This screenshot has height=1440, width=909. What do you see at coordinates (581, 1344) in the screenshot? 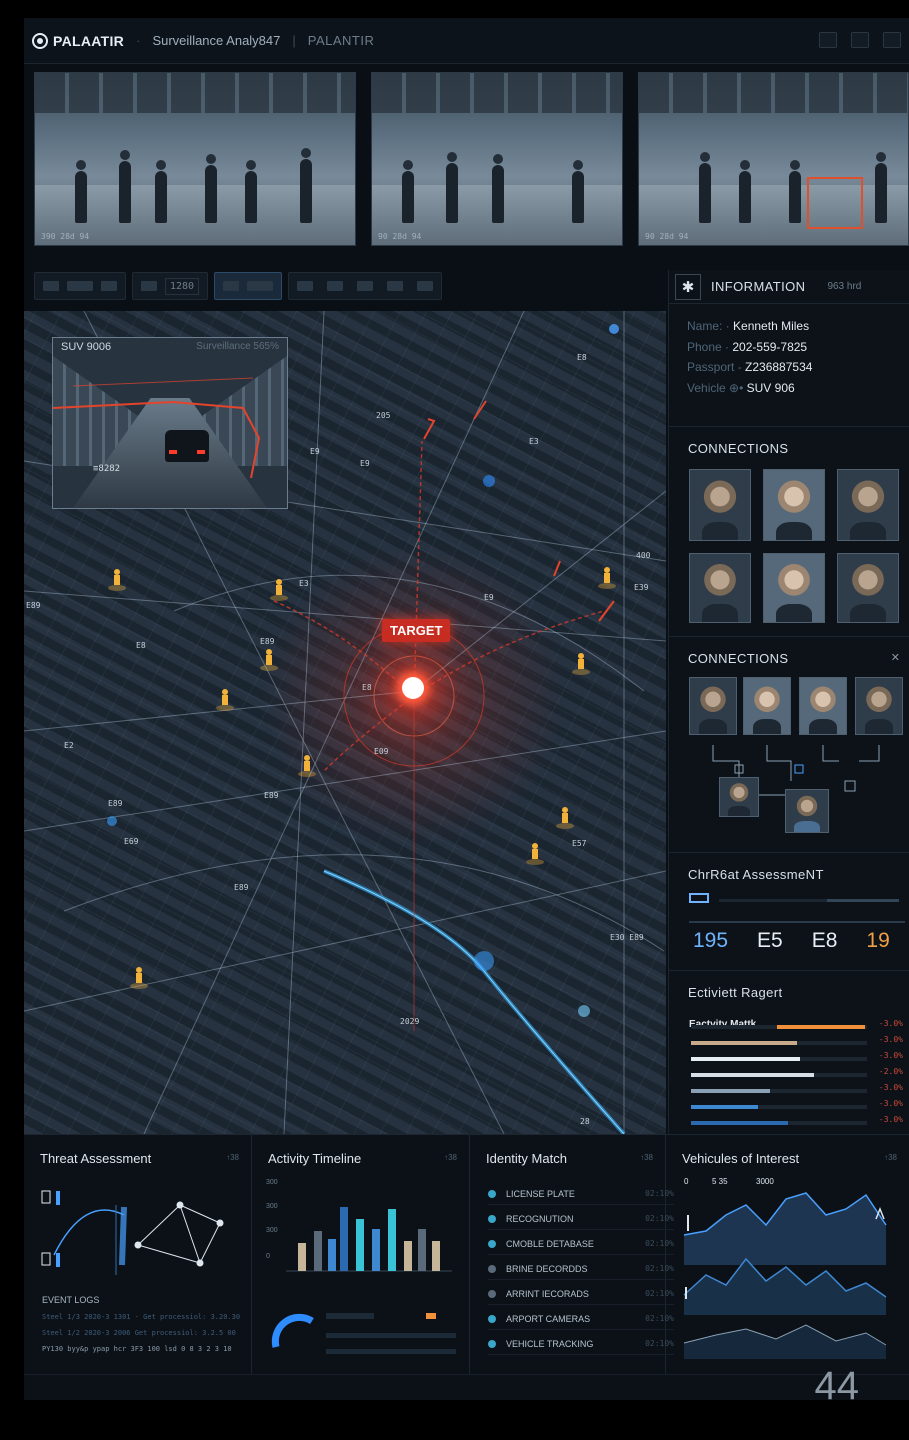
I see `identity-row: VEHICLE TRACKING 02:10%` at bounding box center [581, 1344].